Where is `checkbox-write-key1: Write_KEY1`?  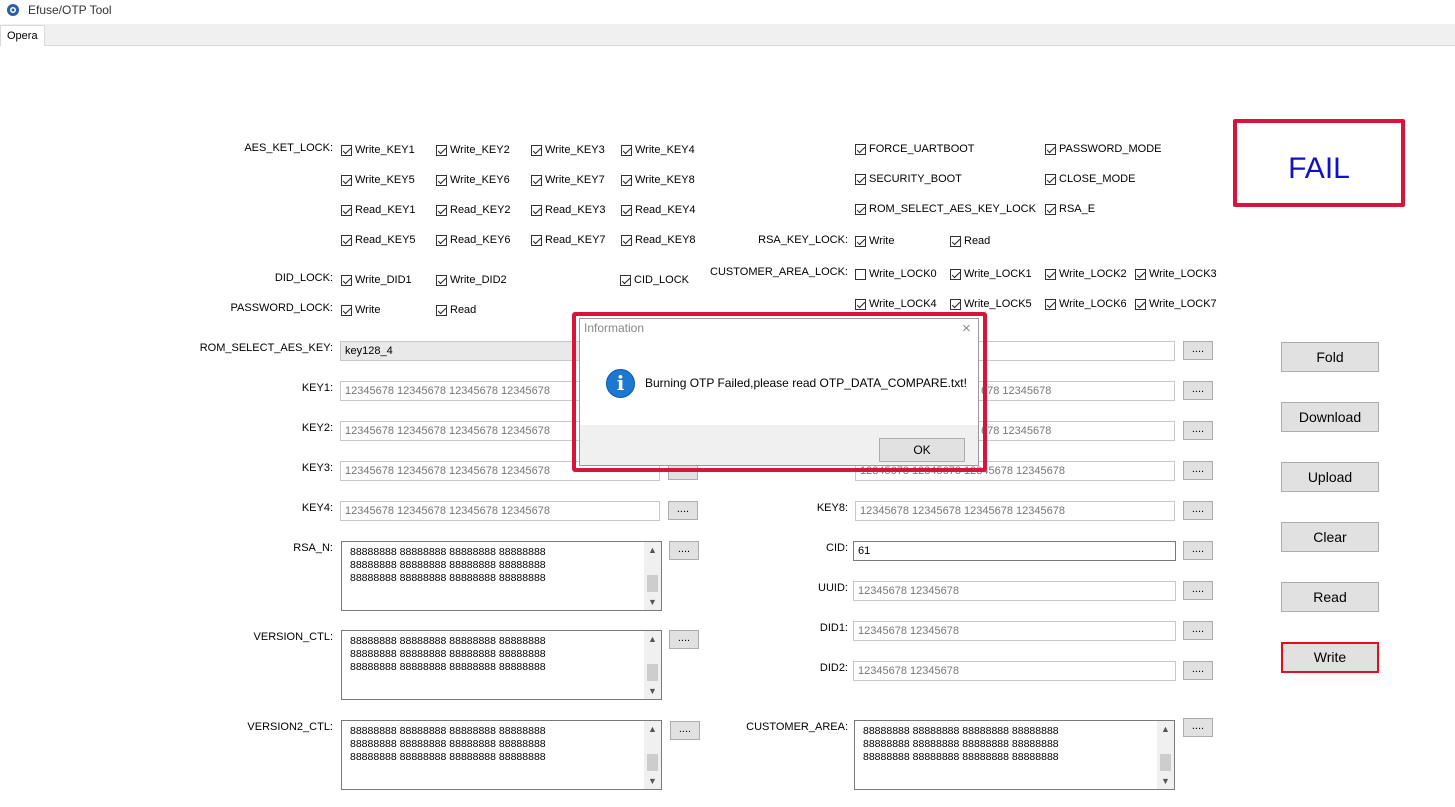 checkbox-write-key1: Write_KEY1 is located at coordinates (378, 150).